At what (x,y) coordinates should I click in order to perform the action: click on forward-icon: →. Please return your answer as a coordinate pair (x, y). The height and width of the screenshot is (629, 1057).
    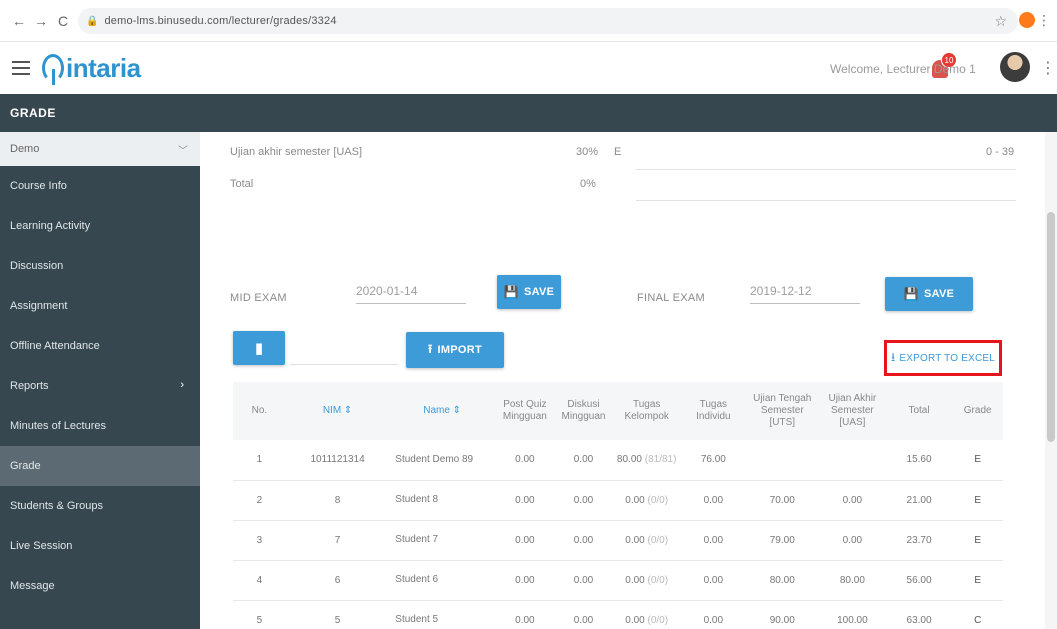
    Looking at the image, I should click on (41, 21).